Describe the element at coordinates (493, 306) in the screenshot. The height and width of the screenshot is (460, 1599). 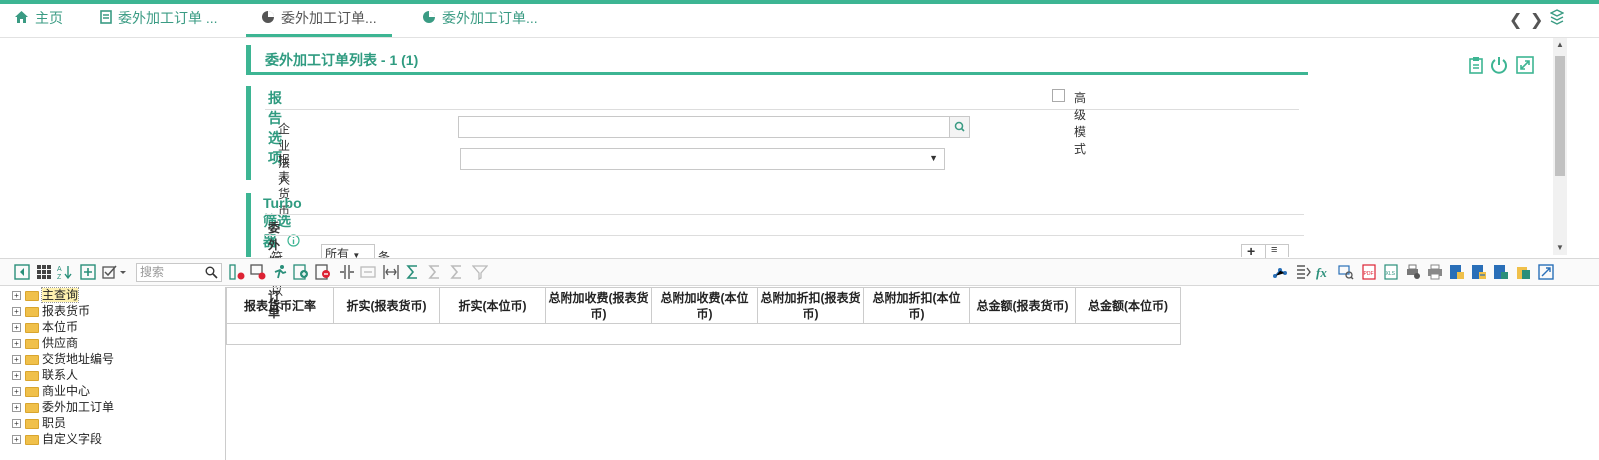
I see `column-header: 折实(本位币)` at that location.